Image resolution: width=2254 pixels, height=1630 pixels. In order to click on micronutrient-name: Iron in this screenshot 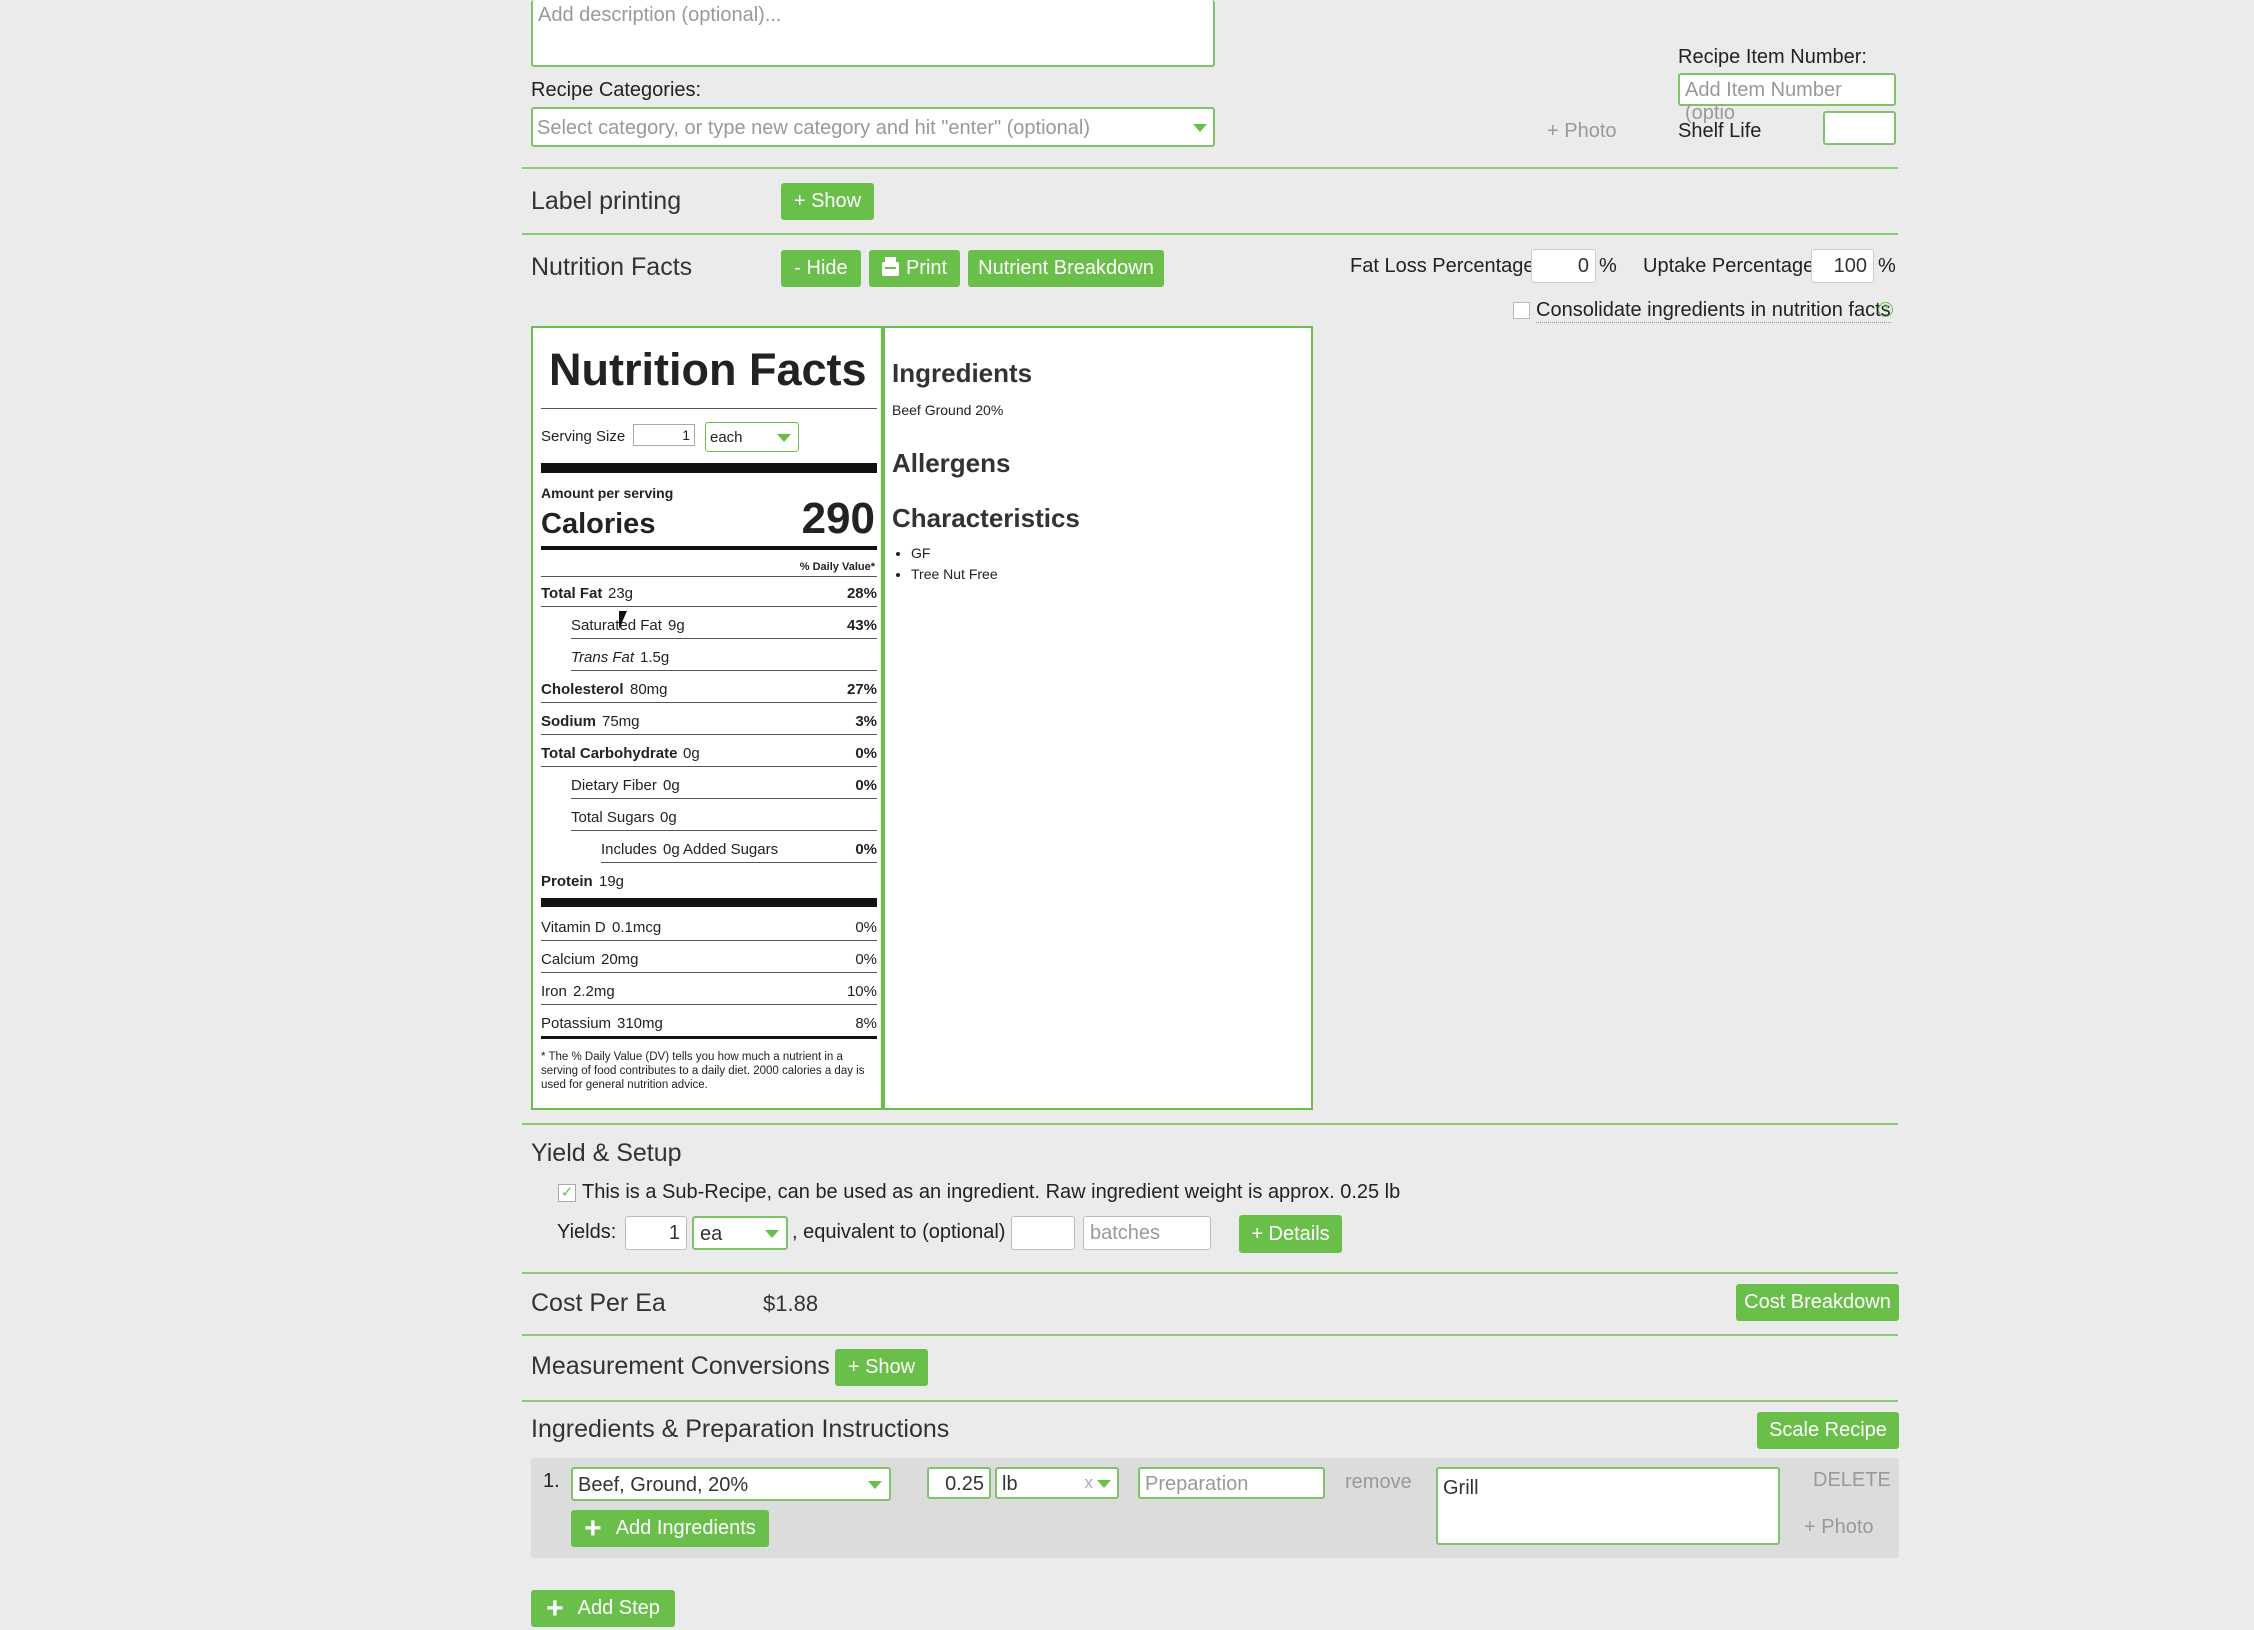, I will do `click(554, 991)`.